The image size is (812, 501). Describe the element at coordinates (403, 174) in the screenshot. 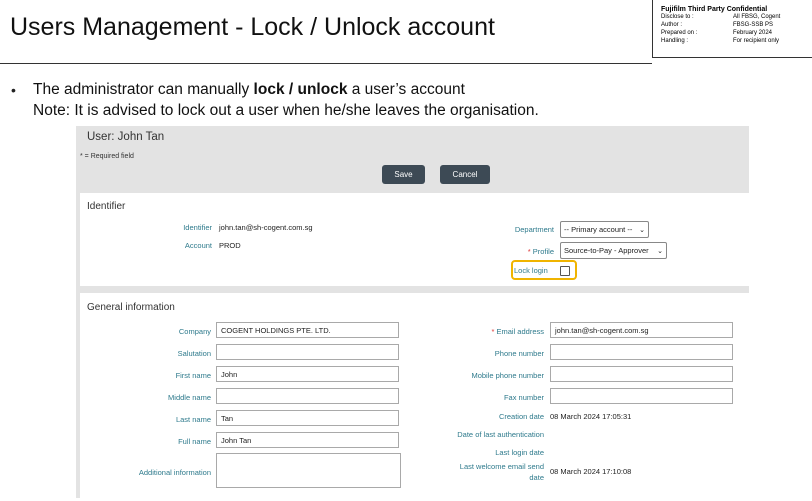

I see `save-button: Save` at that location.